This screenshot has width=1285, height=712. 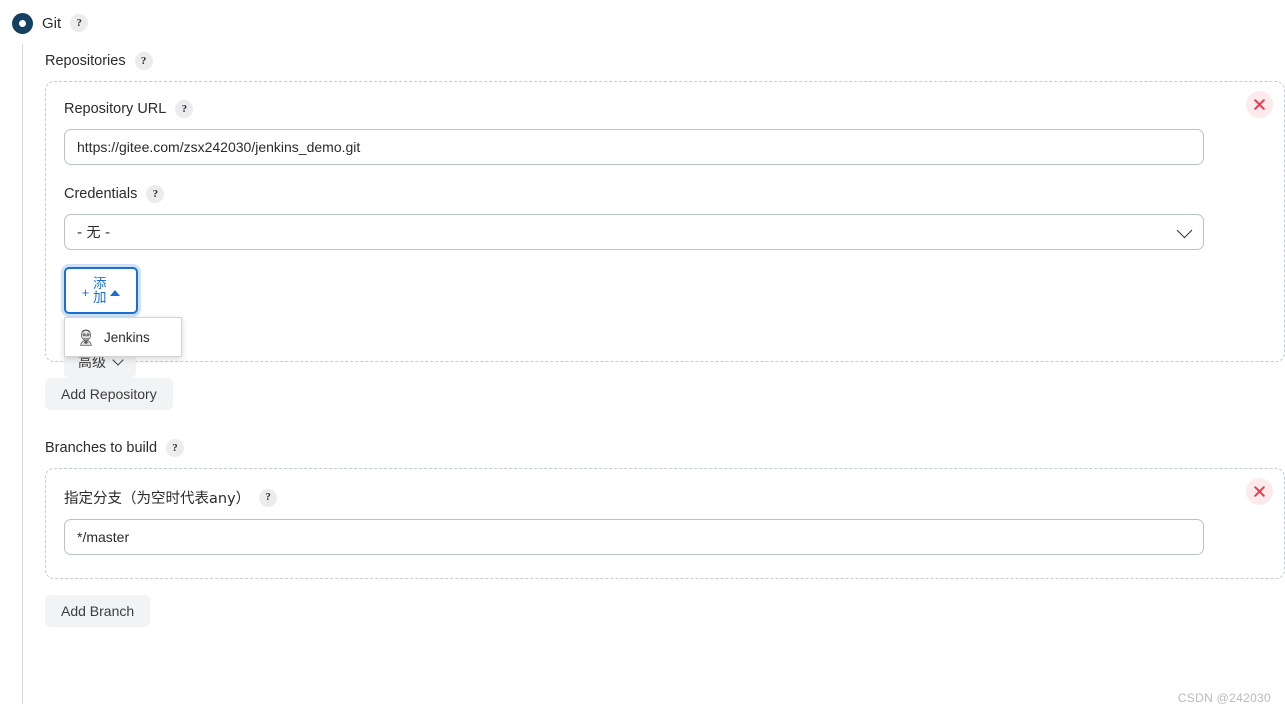 I want to click on help-icon-branches: ?, so click(x=175, y=448).